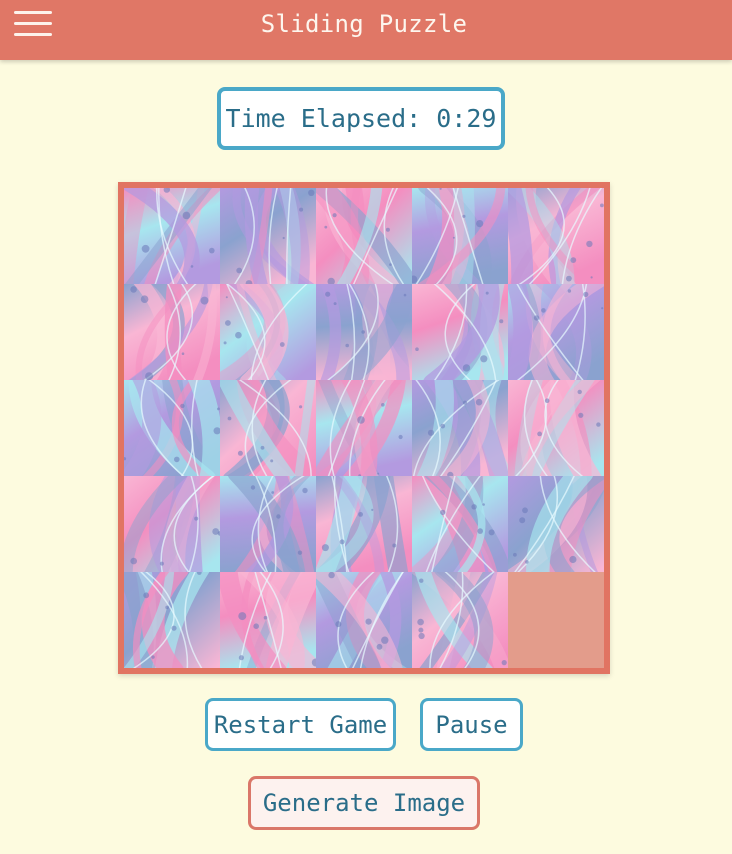 The image size is (732, 854). What do you see at coordinates (300, 724) in the screenshot?
I see `restart-game-button: Restart Game` at bounding box center [300, 724].